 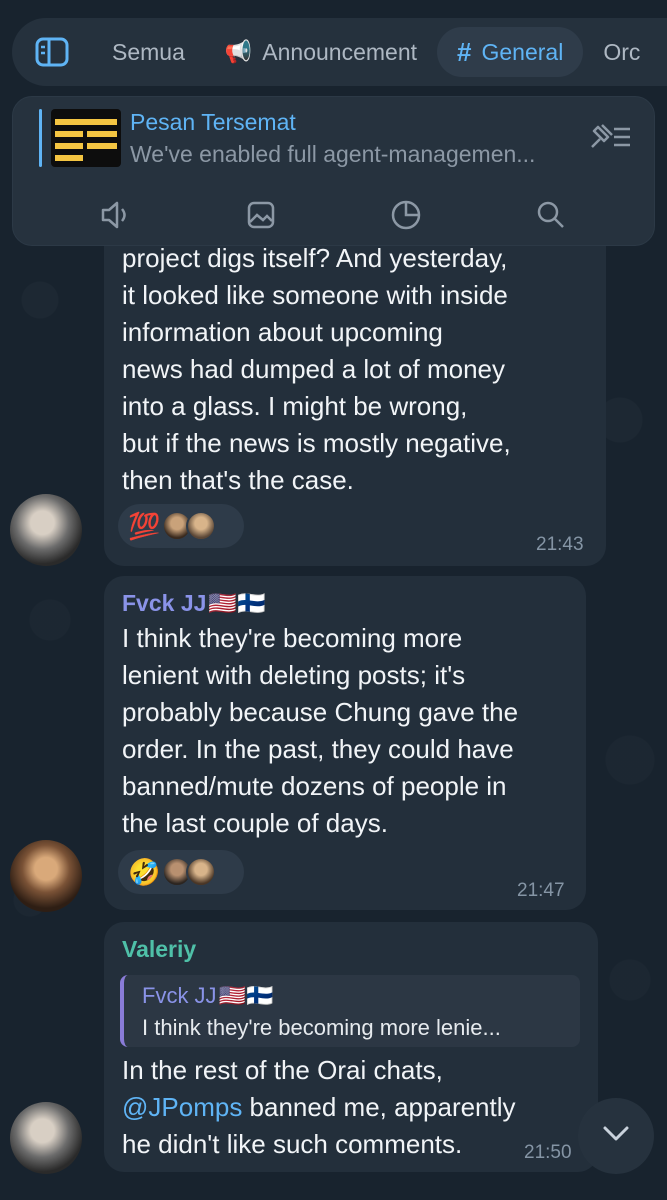 What do you see at coordinates (379, 1107) in the screenshot?
I see `message-line-rest: banned me, apparently` at bounding box center [379, 1107].